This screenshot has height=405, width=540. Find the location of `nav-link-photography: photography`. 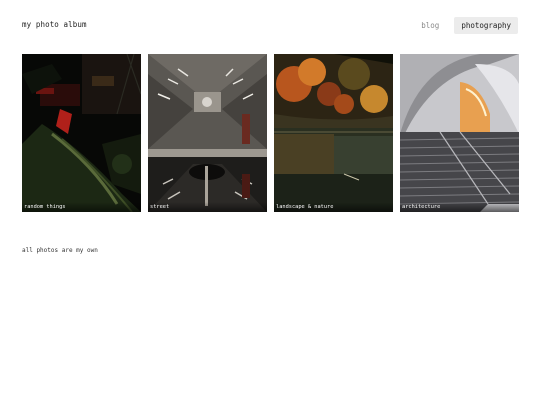

nav-link-photography: photography is located at coordinates (486, 25).